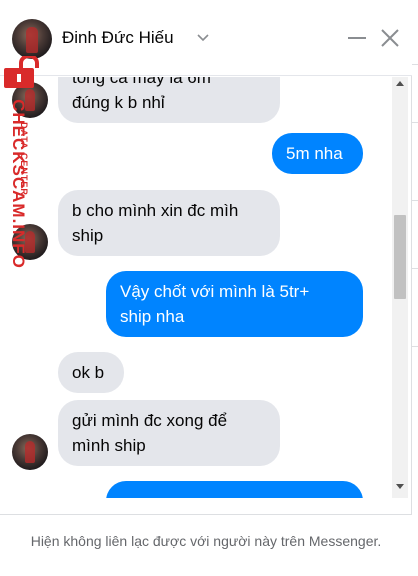 This screenshot has width=418, height=576. What do you see at coordinates (169, 100) in the screenshot?
I see `message-bubble: tống cả máy là 6m đúng k b nhỉ` at bounding box center [169, 100].